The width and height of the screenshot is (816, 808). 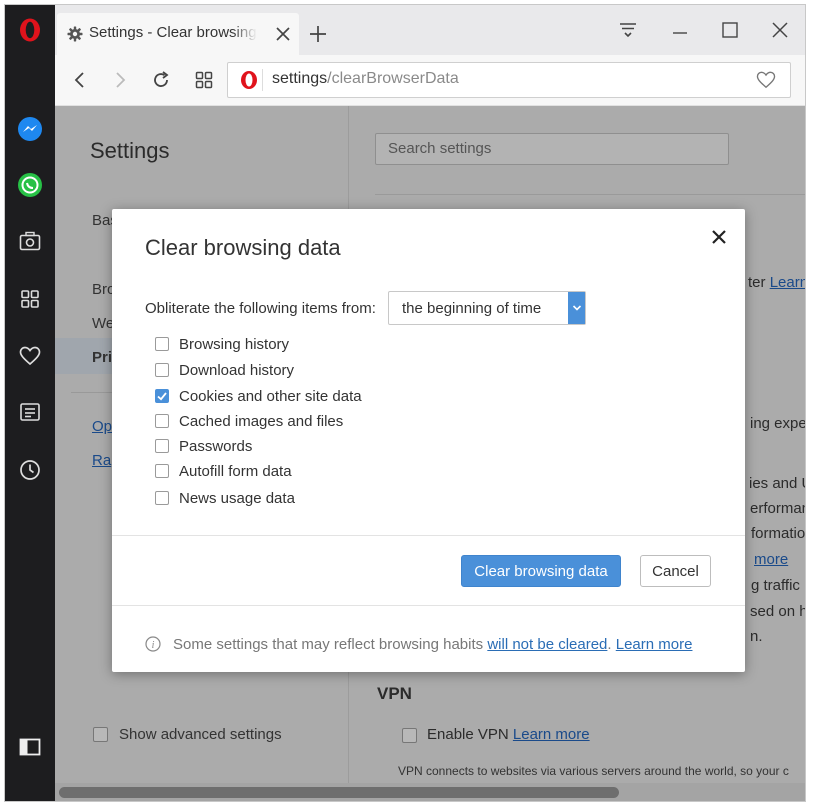 I want to click on search-settings, so click(x=552, y=149).